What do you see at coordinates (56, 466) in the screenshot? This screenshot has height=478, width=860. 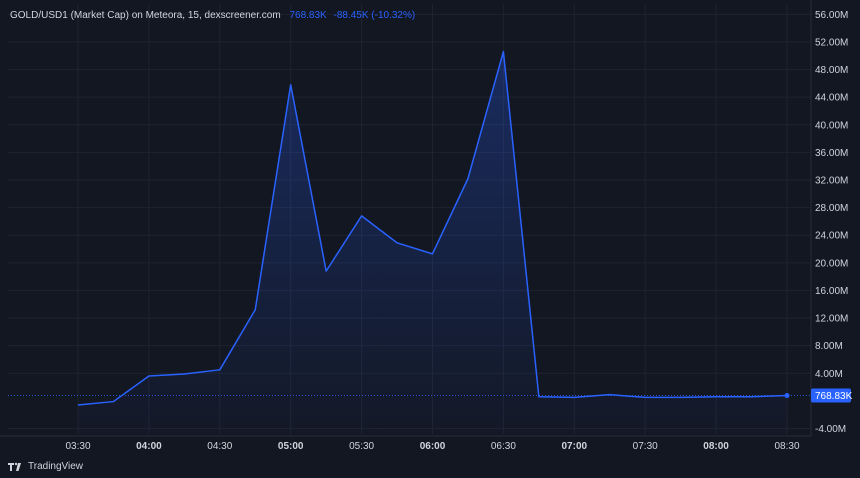 I see `brand-name: TradingView` at bounding box center [56, 466].